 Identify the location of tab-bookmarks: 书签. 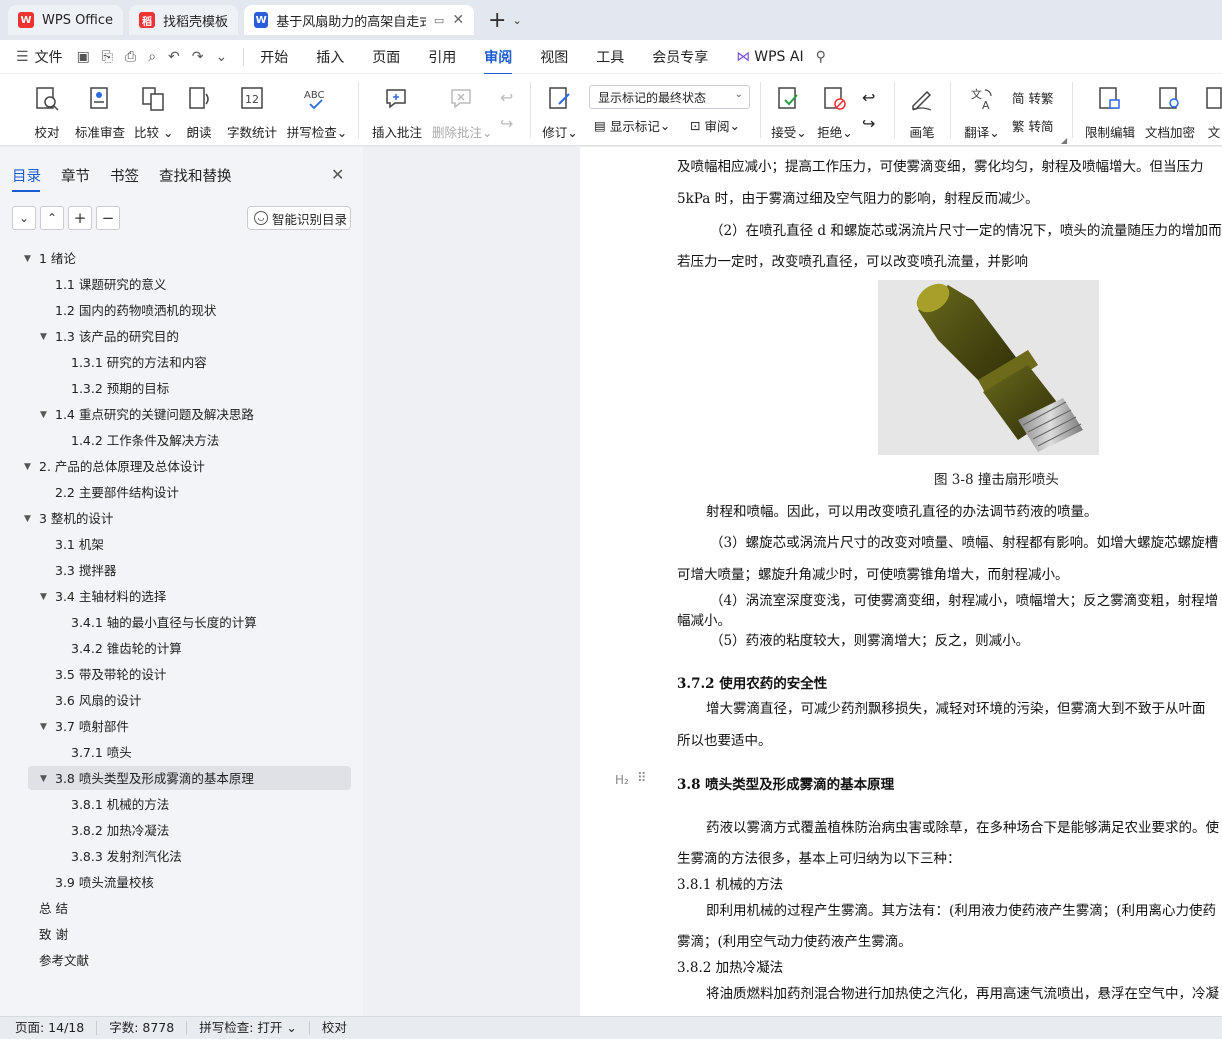
(124, 175).